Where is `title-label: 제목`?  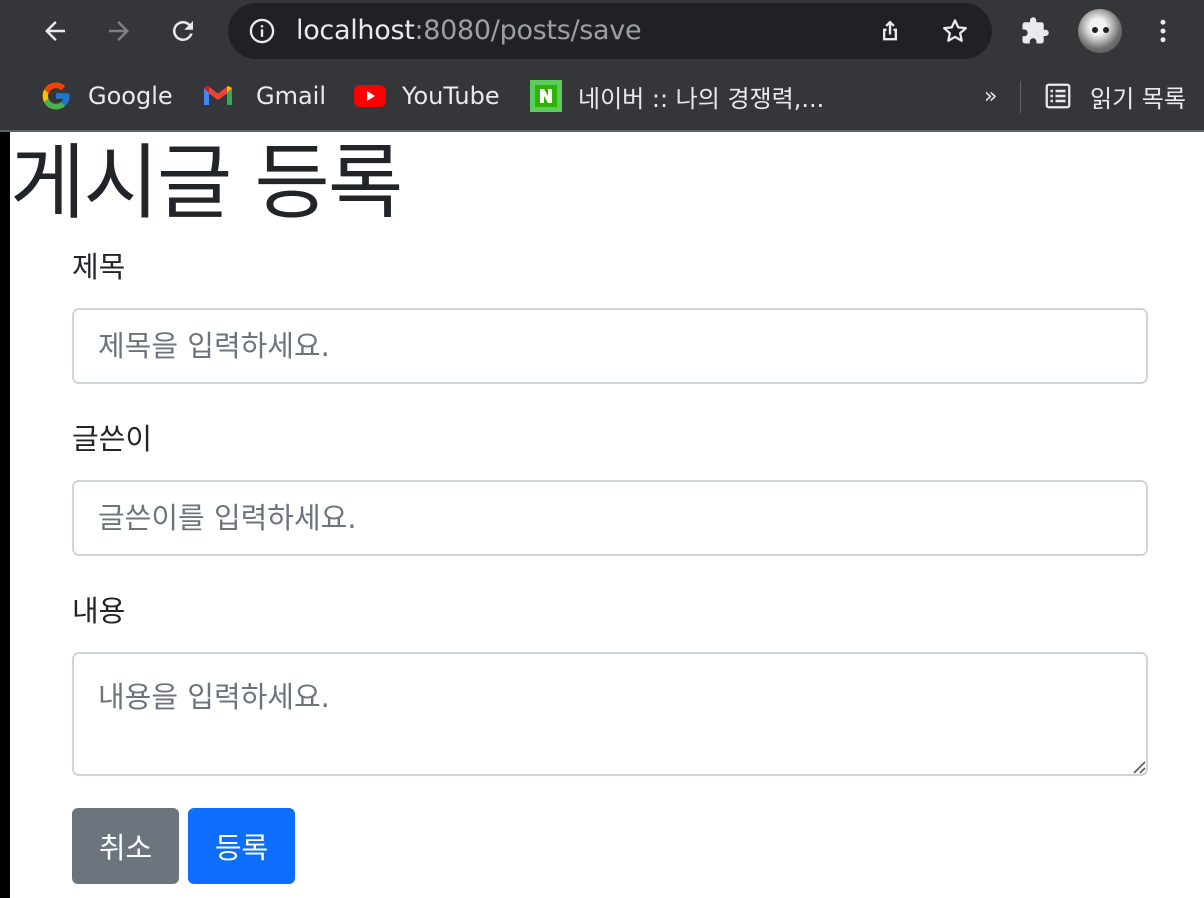 title-label: 제목 is located at coordinates (99, 267).